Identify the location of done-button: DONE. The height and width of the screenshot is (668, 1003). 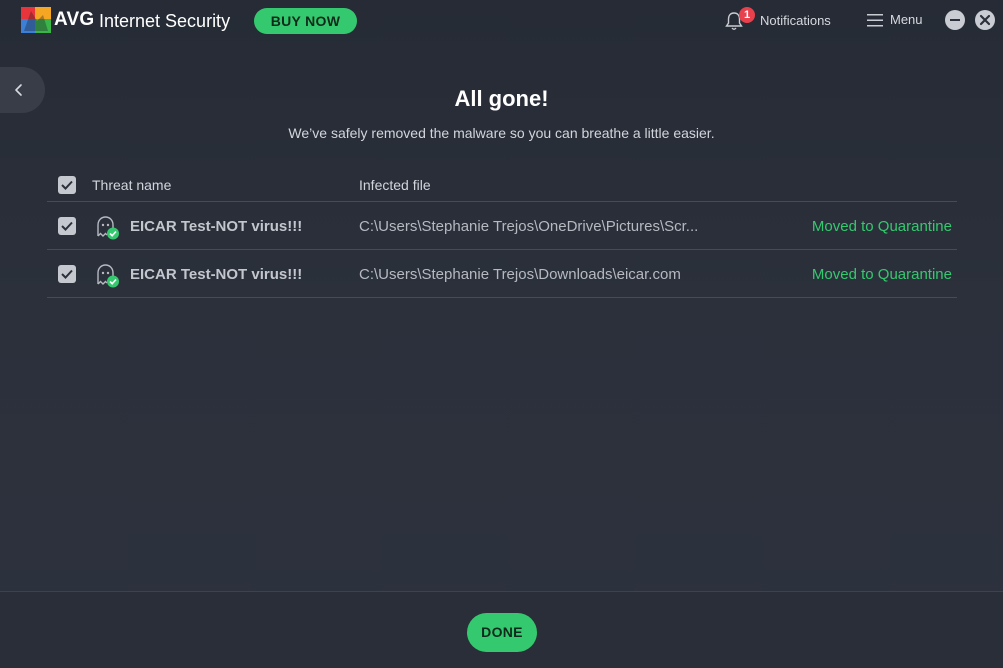
(502, 632).